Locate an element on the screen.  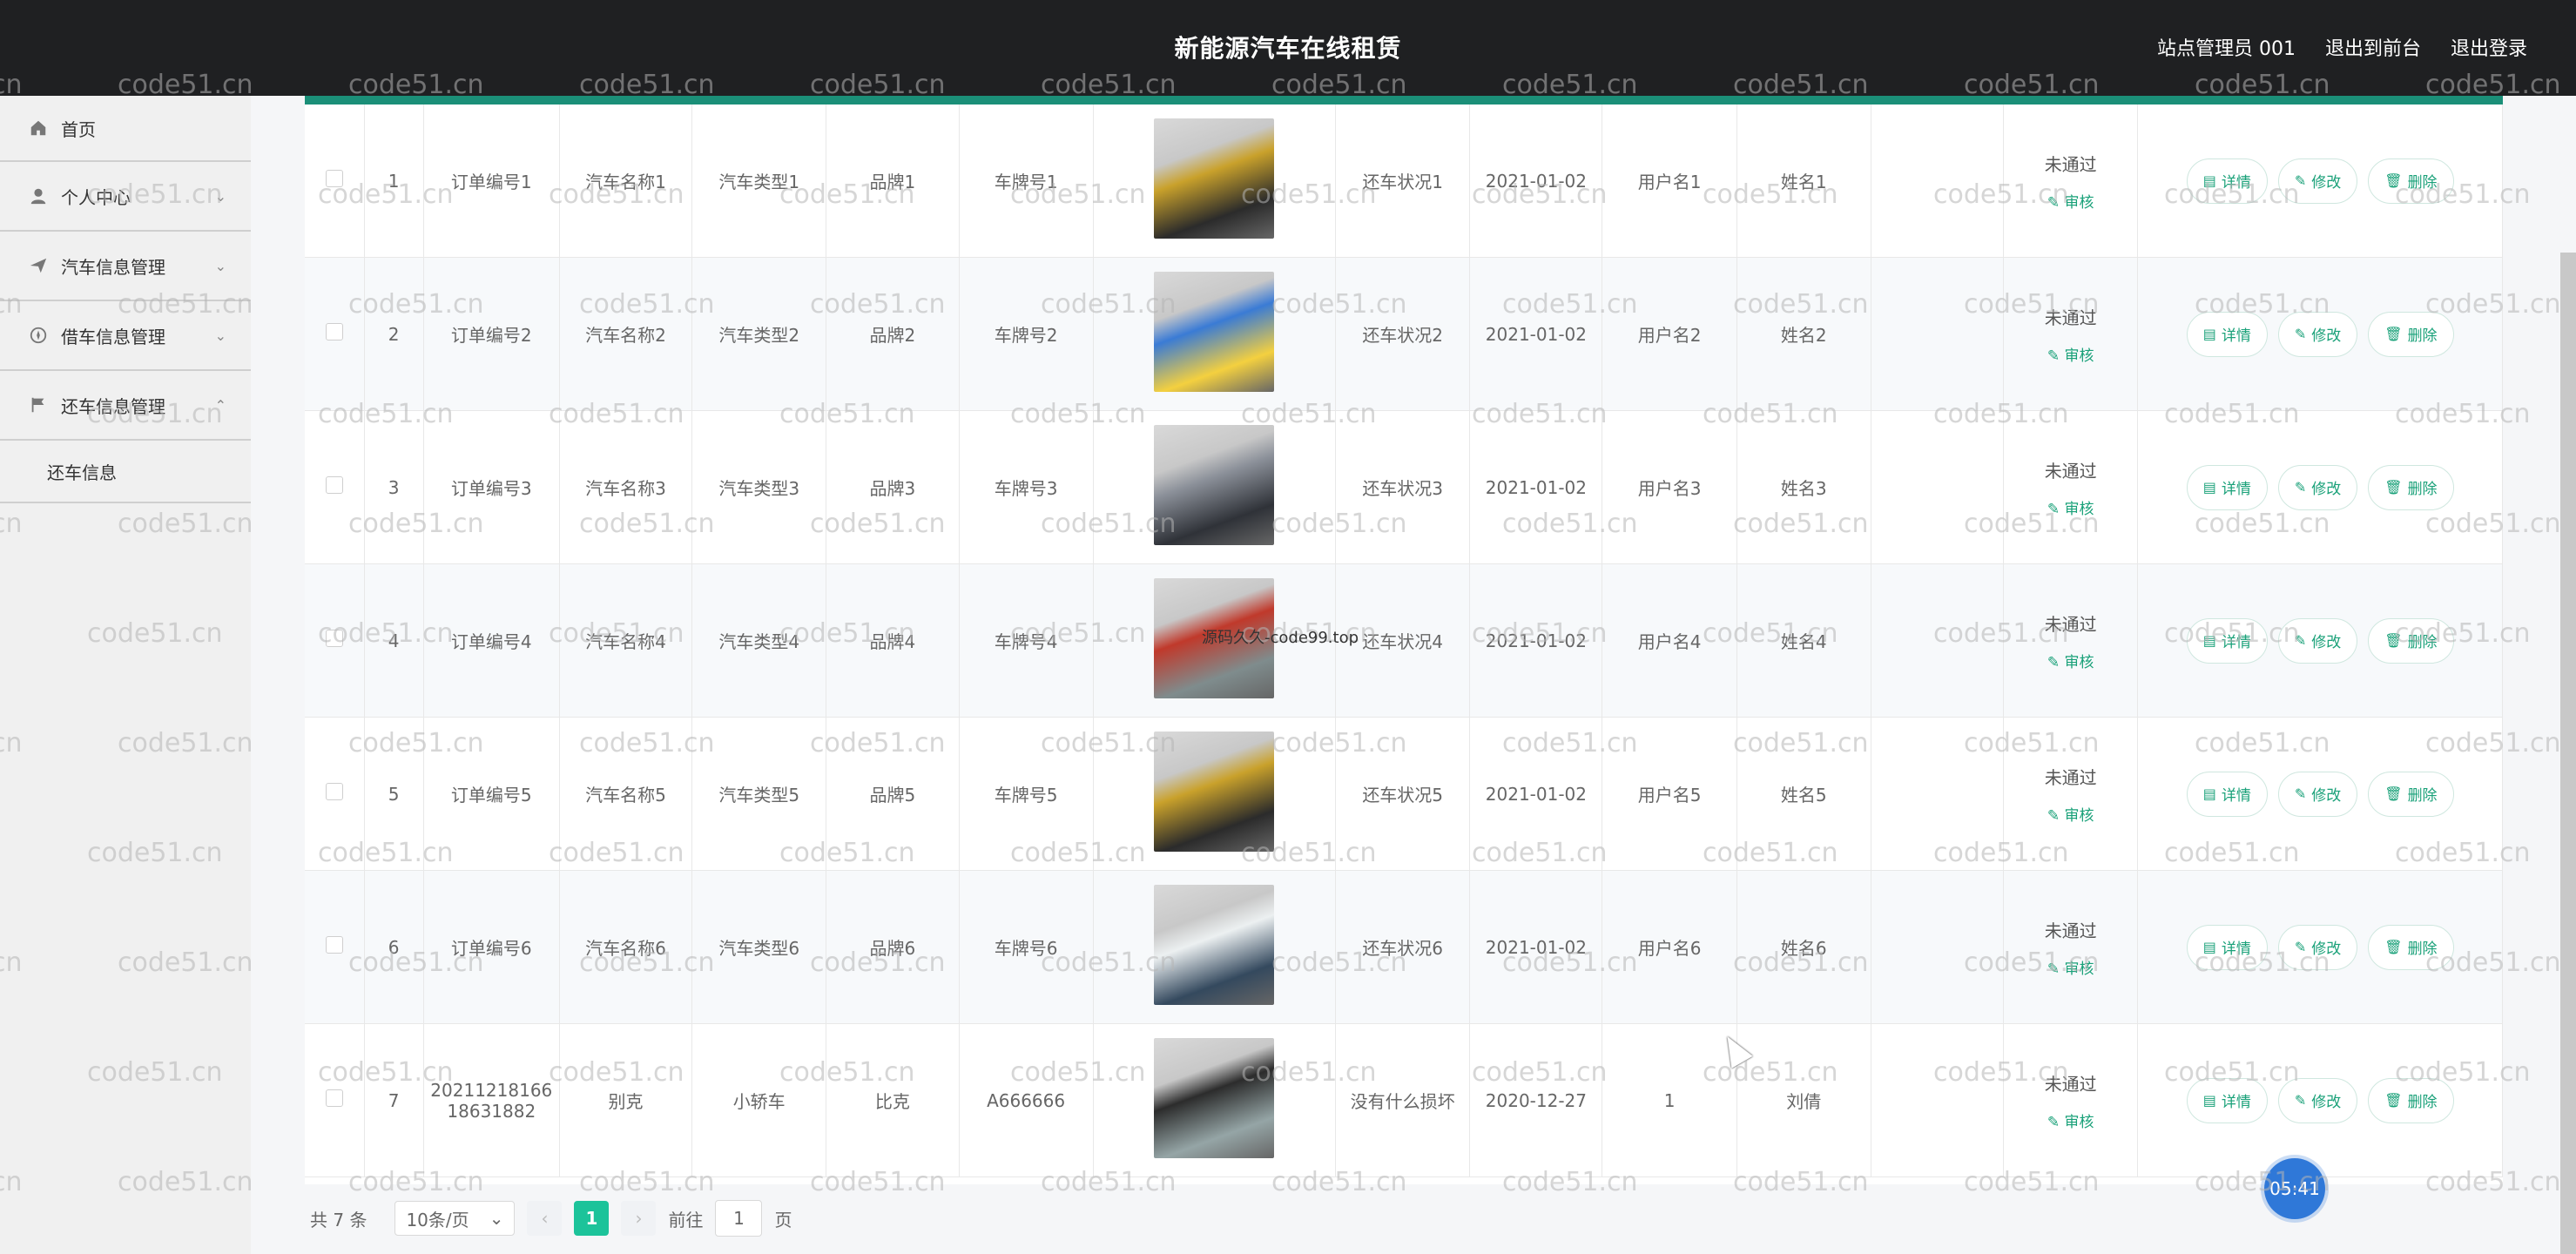
row-number: 4 is located at coordinates (394, 640).